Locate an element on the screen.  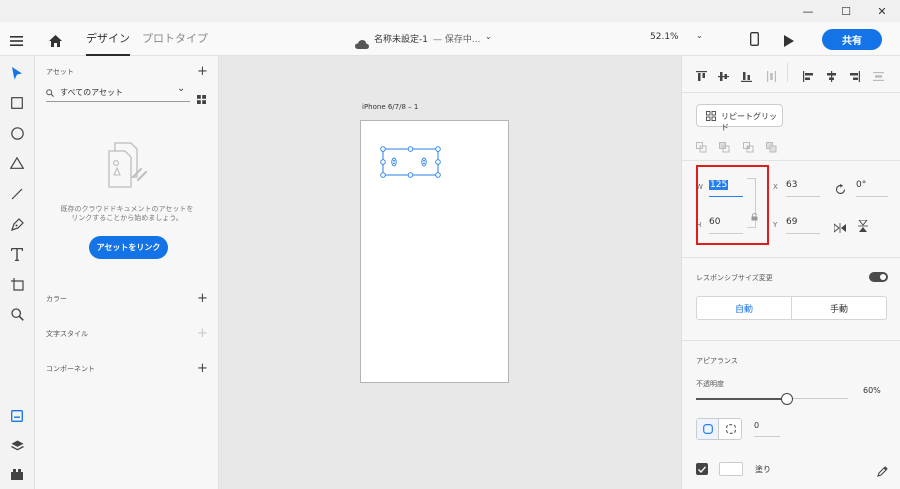
repeat-grid-icon is located at coordinates (711, 116).